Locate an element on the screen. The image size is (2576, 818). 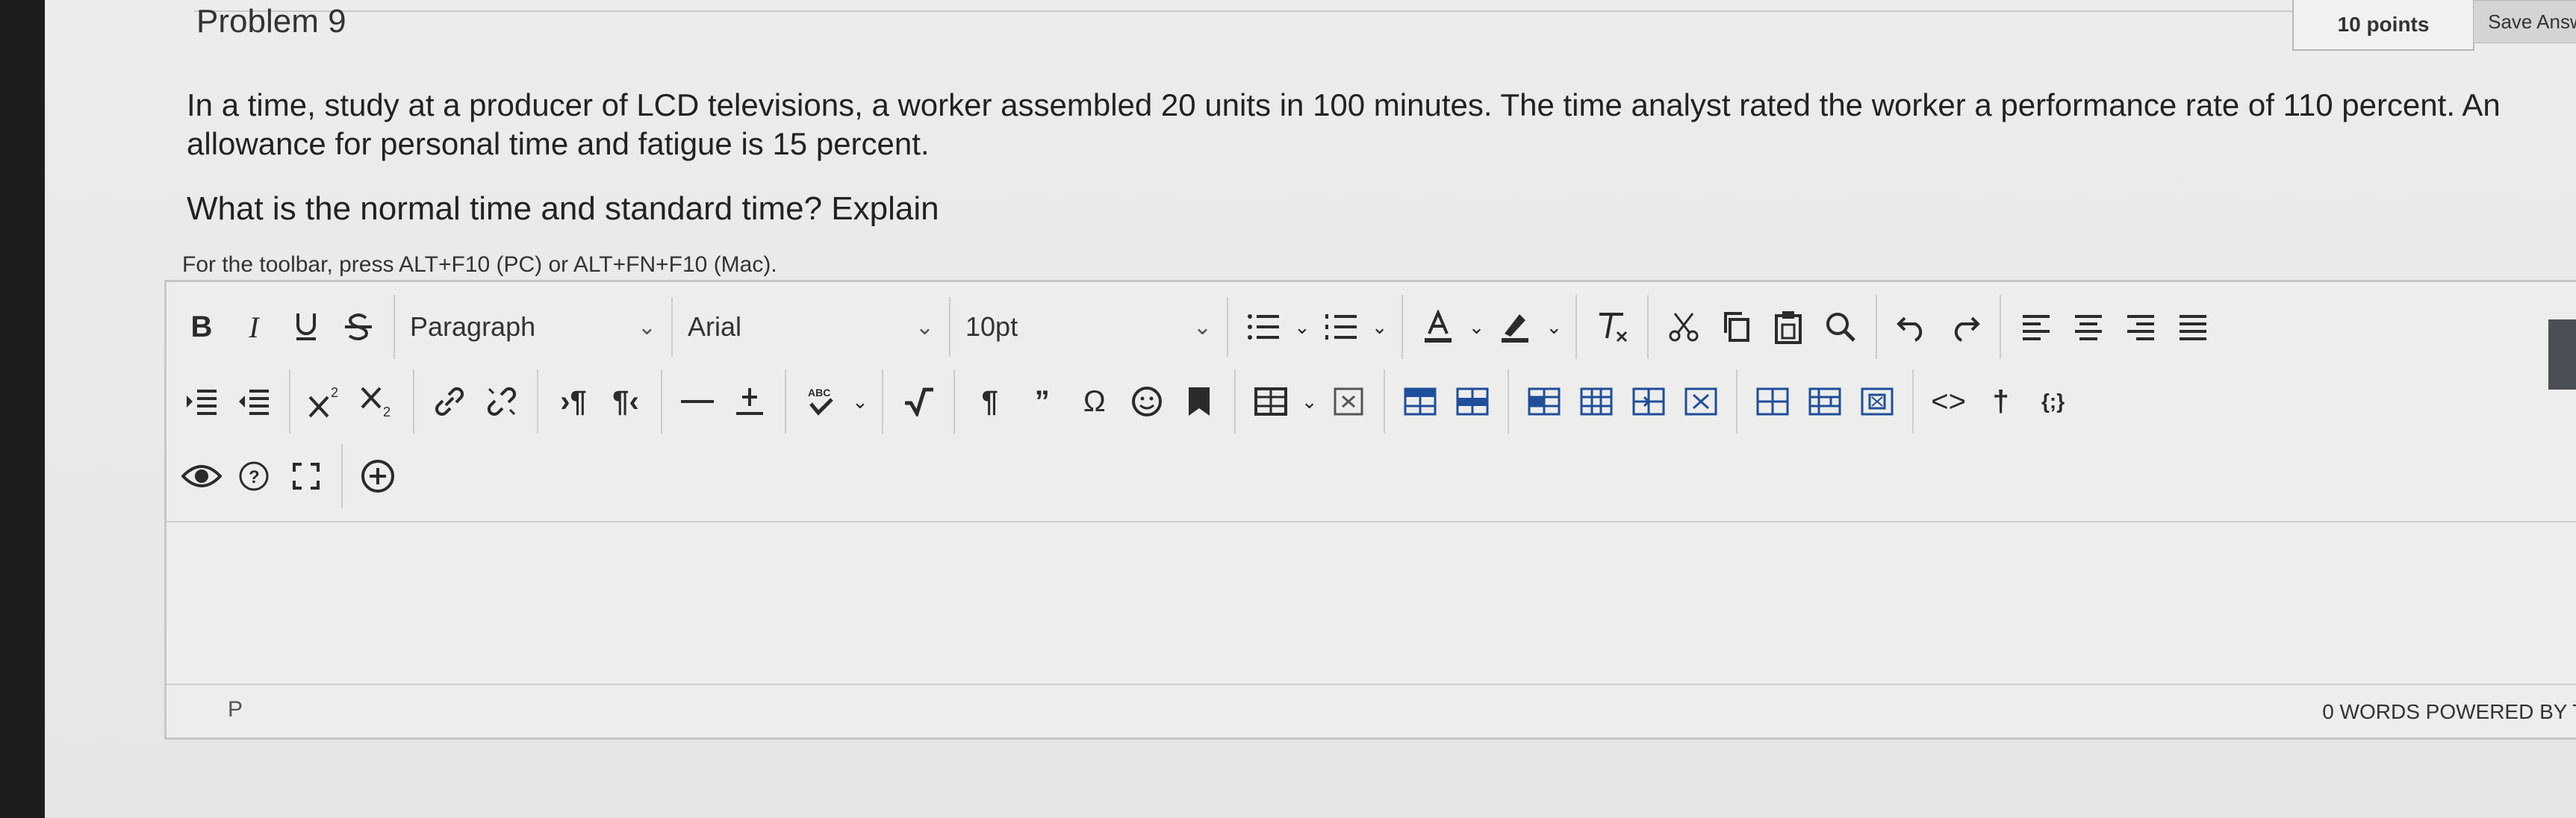
delete-row-icon is located at coordinates (1544, 401).